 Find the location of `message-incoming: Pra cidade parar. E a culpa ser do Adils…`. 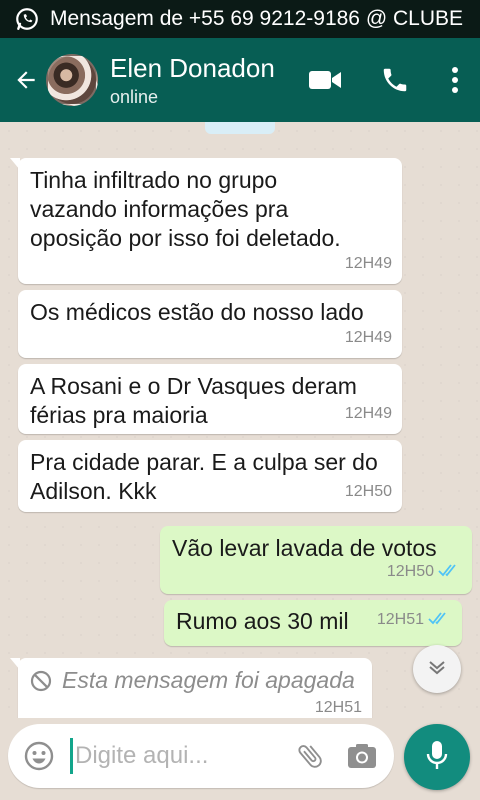

message-incoming: Pra cidade parar. E a culpa ser do Adils… is located at coordinates (210, 476).